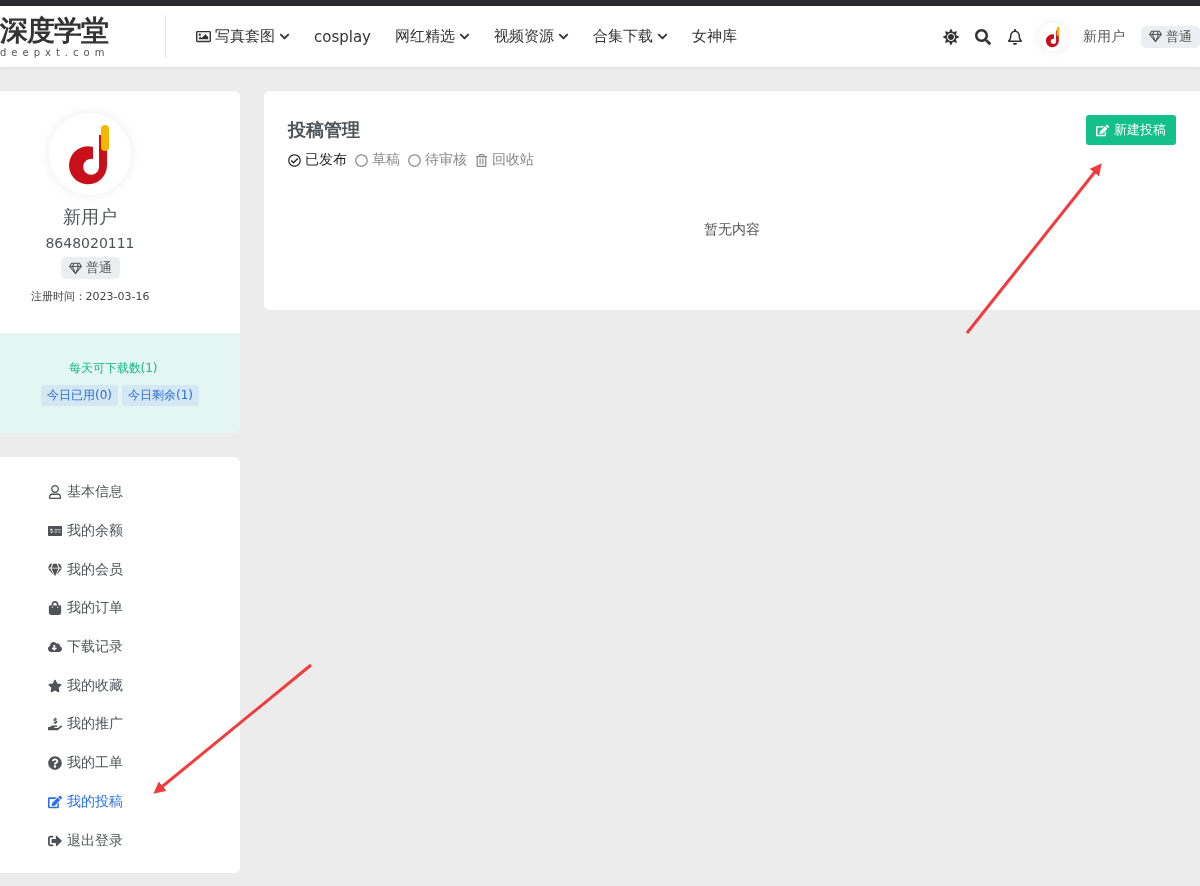 Image resolution: width=1200 pixels, height=886 pixels. What do you see at coordinates (90, 296) in the screenshot?
I see `register-date: 注册时间：2023-03-16` at bounding box center [90, 296].